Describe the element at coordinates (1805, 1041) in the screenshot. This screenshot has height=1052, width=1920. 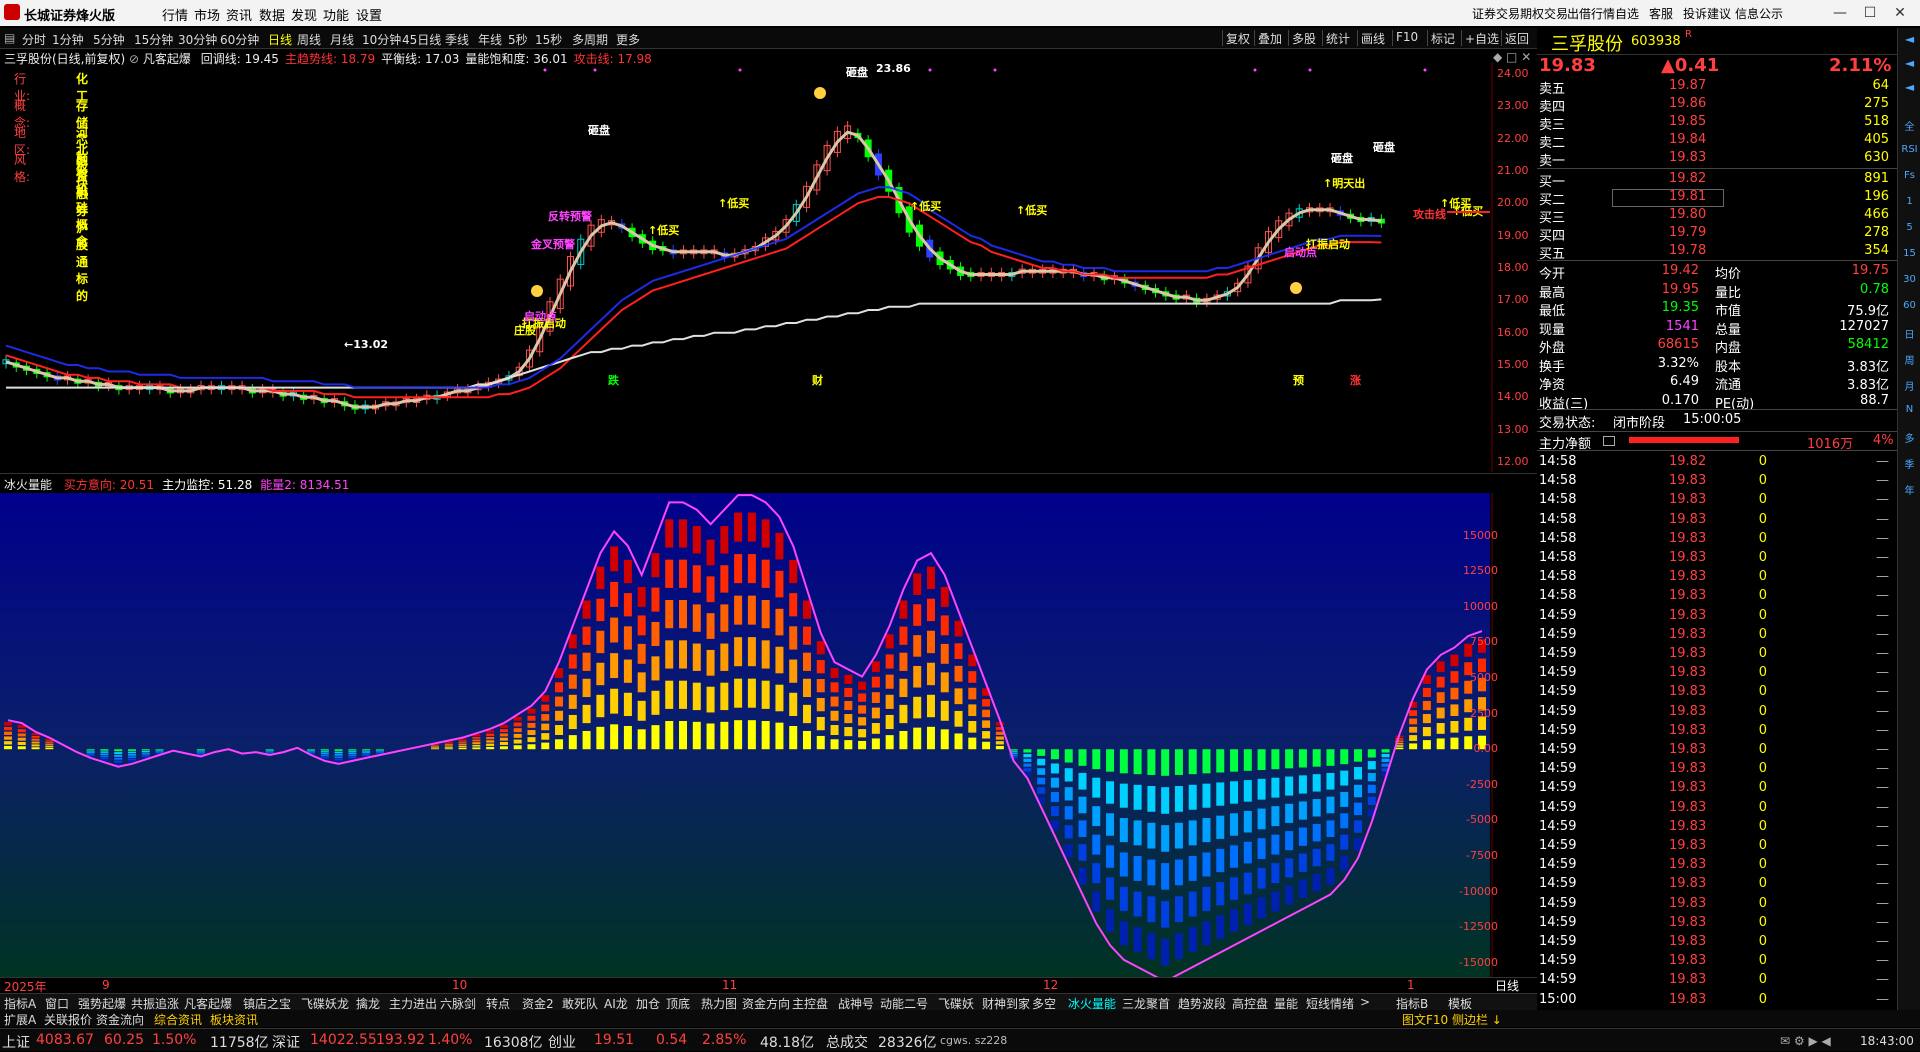
I see `status-icons: ✉ ⚙ ▶ ◀` at that location.